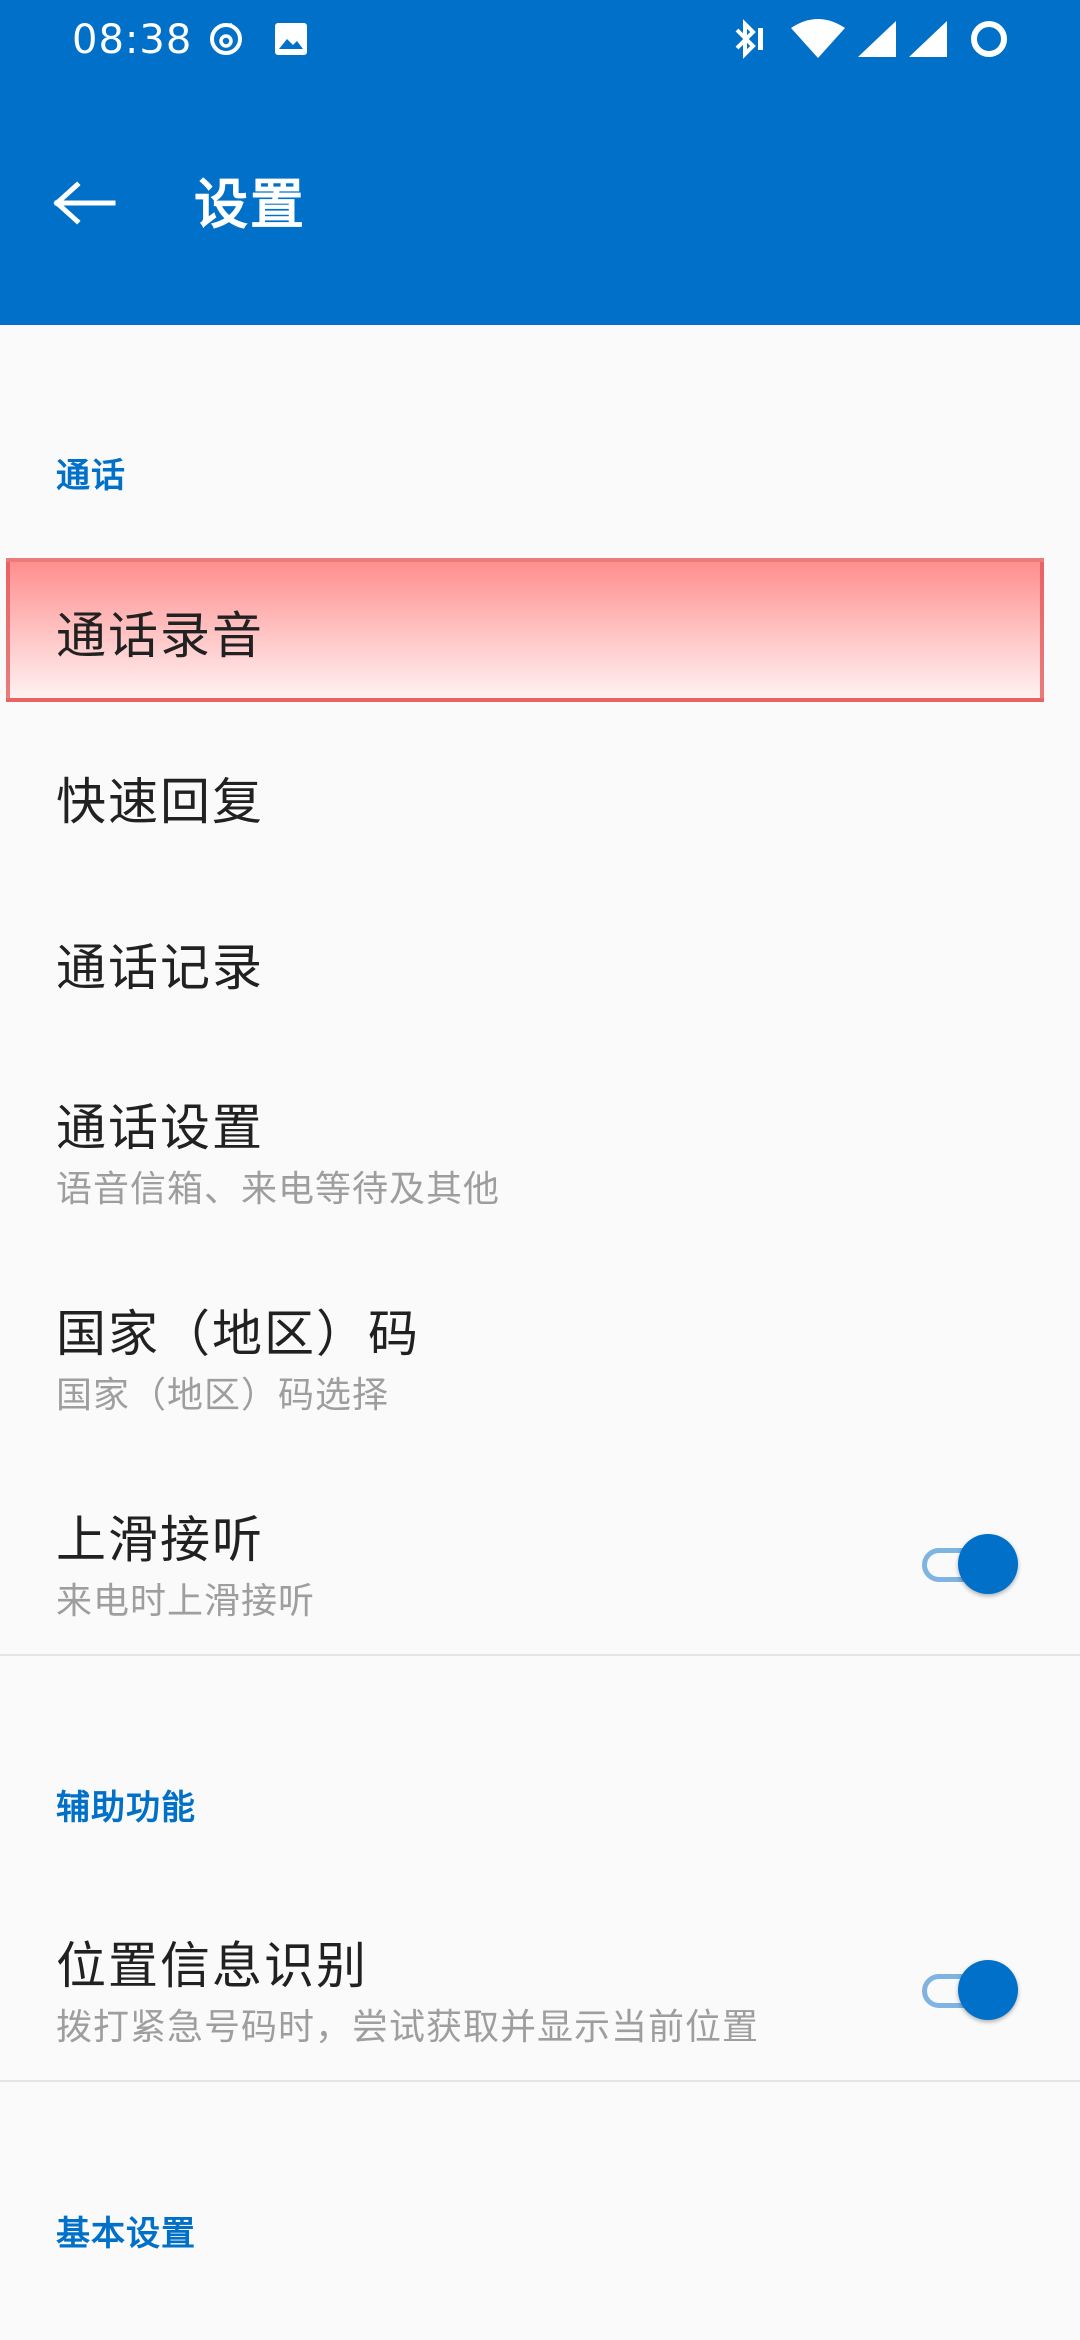 This screenshot has width=1080, height=2340. Describe the element at coordinates (291, 39) in the screenshot. I see `gallery-image-icon` at that location.